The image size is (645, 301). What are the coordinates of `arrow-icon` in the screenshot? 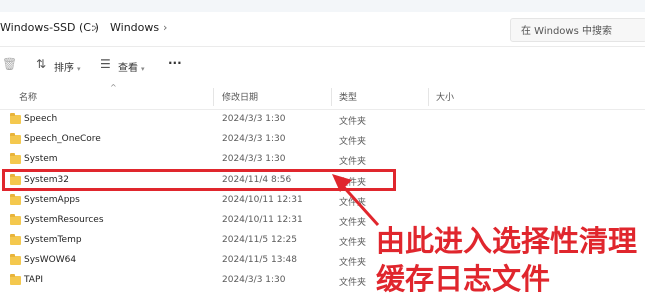 It's located at (356, 200).